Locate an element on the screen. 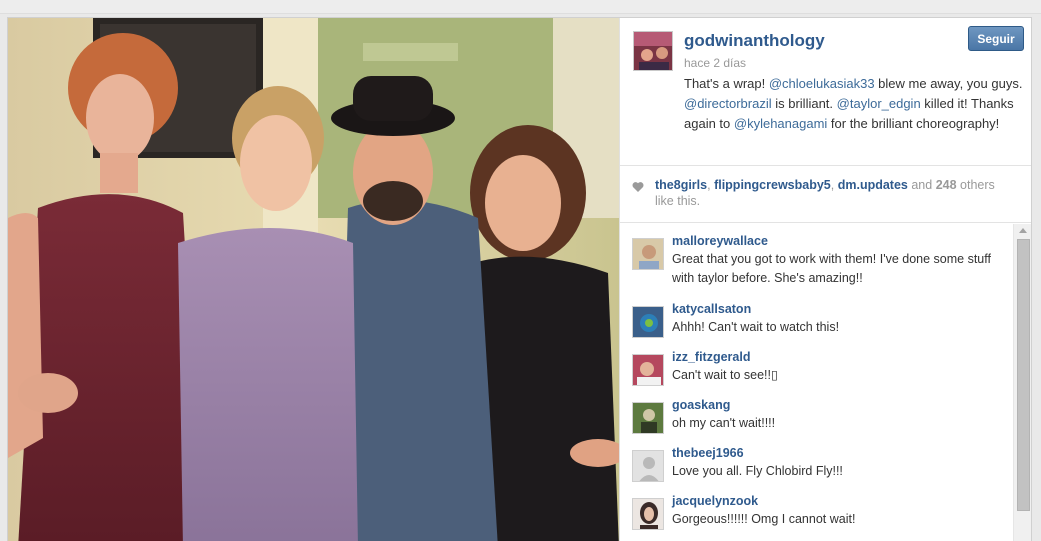  comment-text: Gorgeous!!!!!! Omg I cannot wait! is located at coordinates (764, 519).